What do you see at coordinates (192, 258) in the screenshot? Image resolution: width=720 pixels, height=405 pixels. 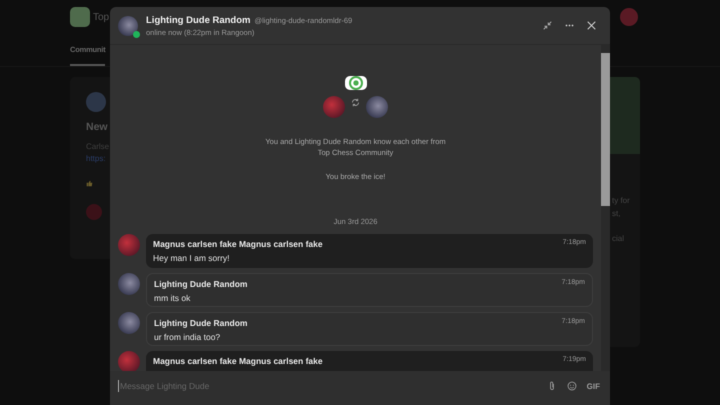 I see `message-text: Hey man I am sorry!` at bounding box center [192, 258].